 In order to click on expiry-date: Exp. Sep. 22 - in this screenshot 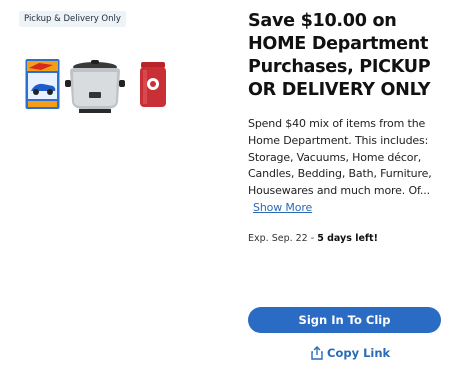, I will do `click(283, 238)`.